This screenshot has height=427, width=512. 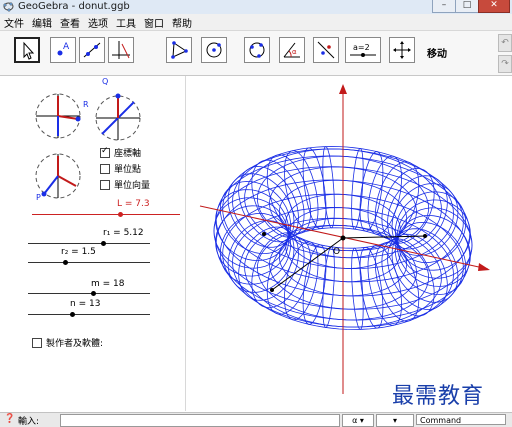 What do you see at coordinates (128, 170) in the screenshot?
I see `unit-point-checkbox-label: 單位點` at bounding box center [128, 170].